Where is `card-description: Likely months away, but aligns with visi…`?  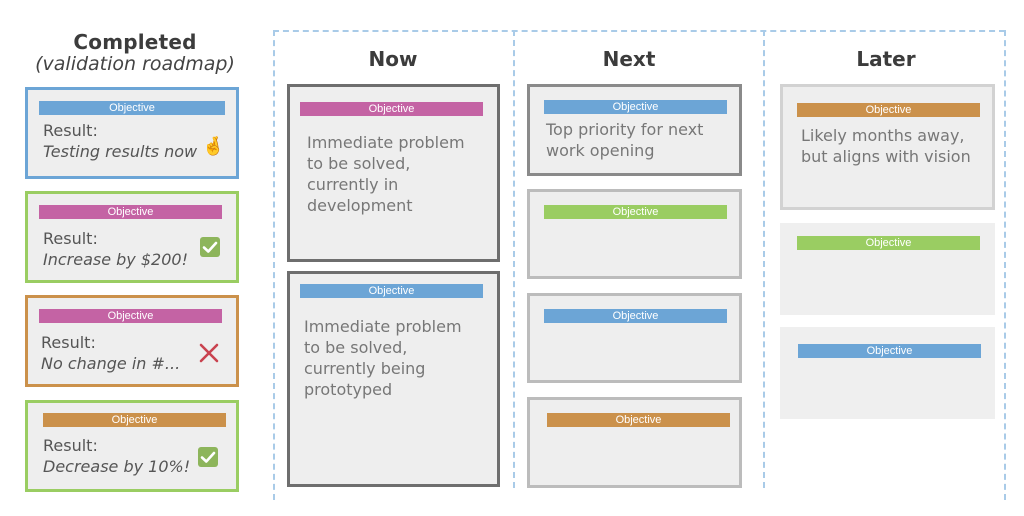 card-description: Likely months away, but aligns with visi… is located at coordinates (886, 146).